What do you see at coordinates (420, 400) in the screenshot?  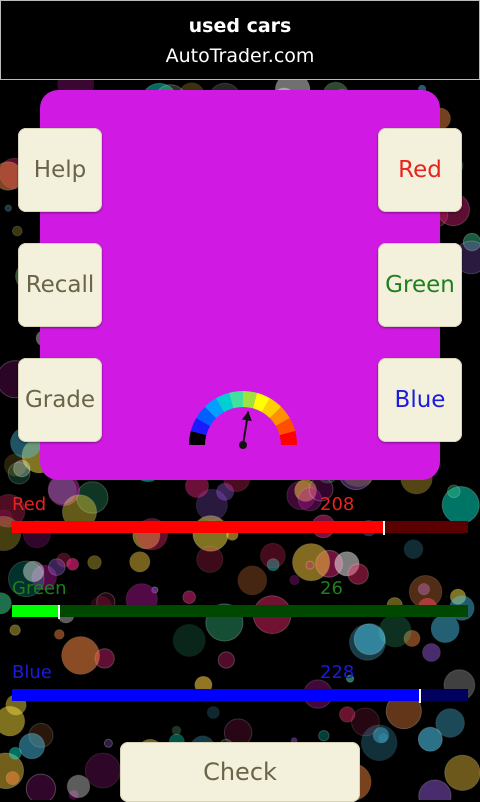 I see `blue-button: Blue` at bounding box center [420, 400].